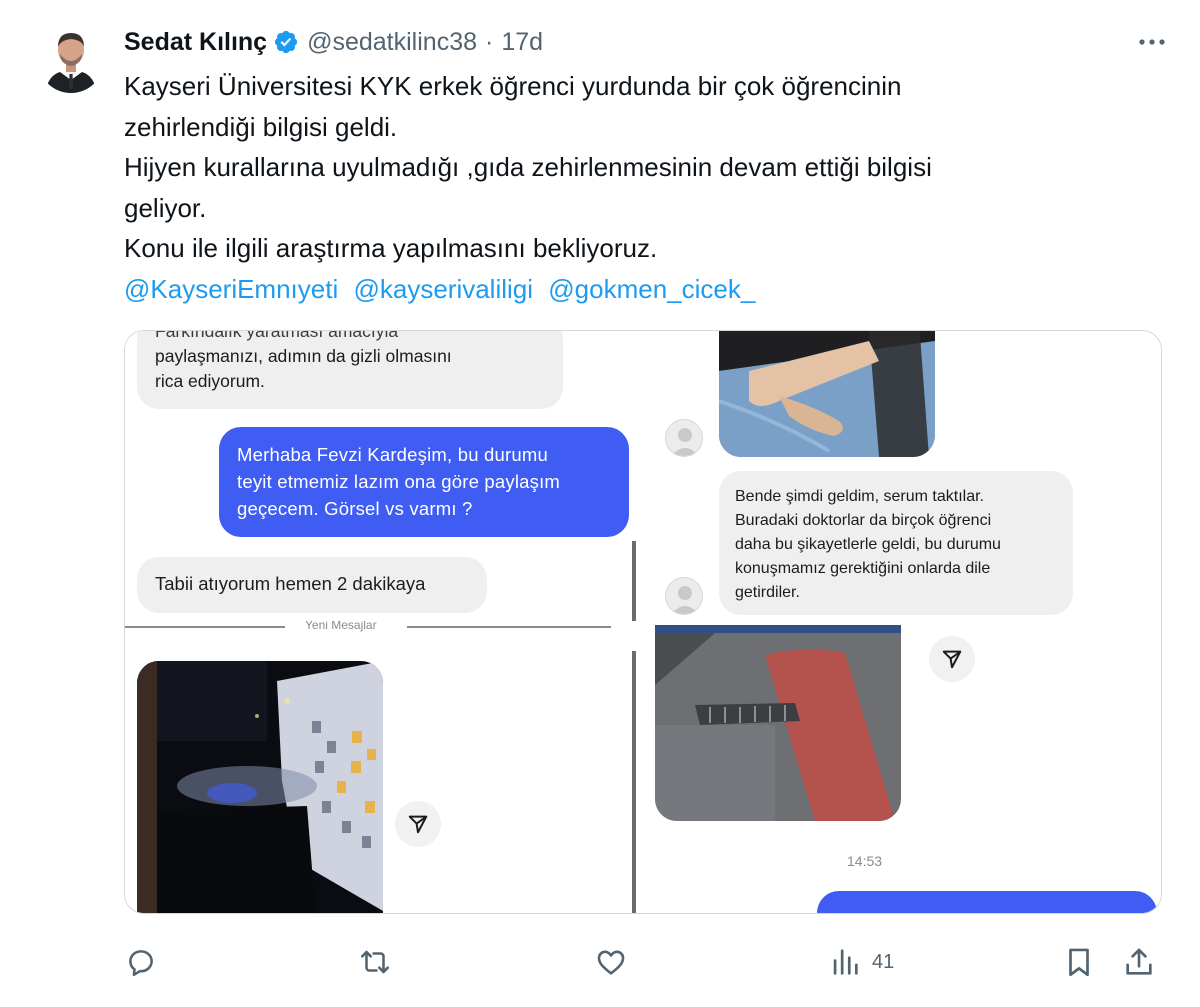  I want to click on share-button, so click(1139, 962).